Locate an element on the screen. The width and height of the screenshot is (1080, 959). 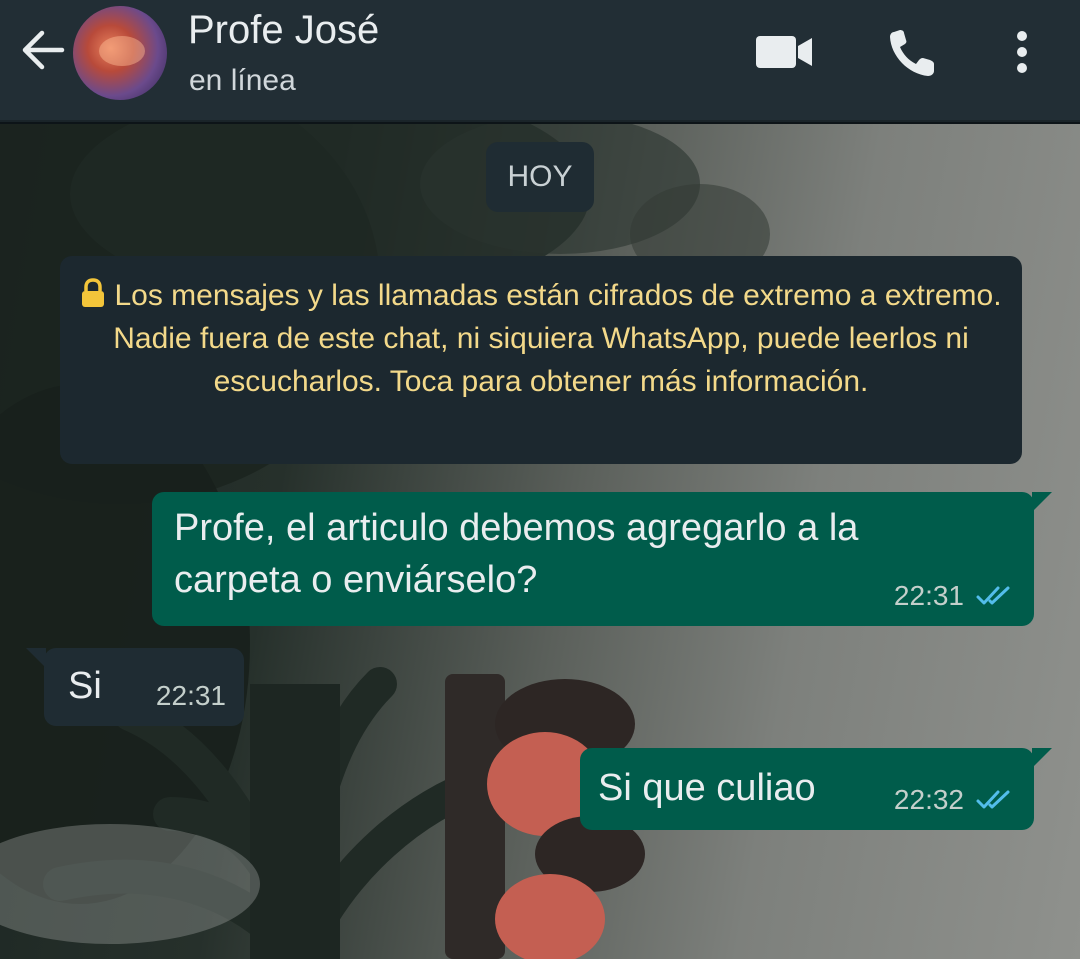
message-text: Si is located at coordinates (85, 686).